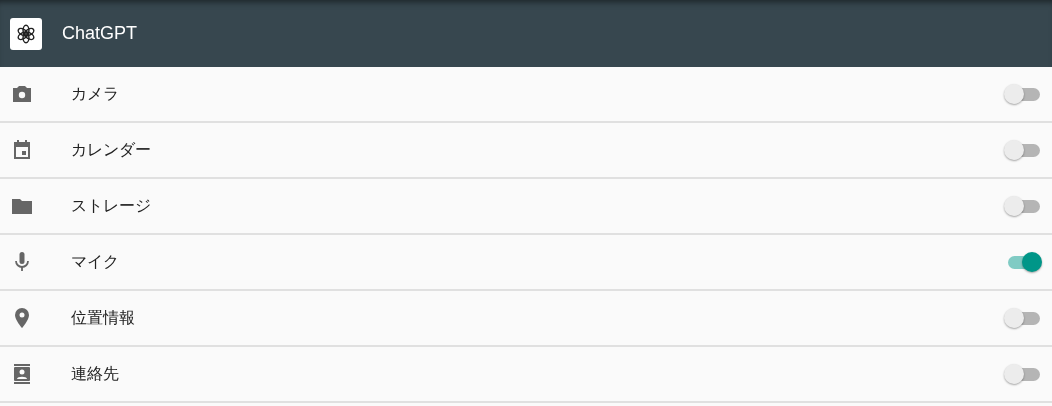 The width and height of the screenshot is (1052, 406). What do you see at coordinates (95, 94) in the screenshot?
I see `permission-label: カメラ` at bounding box center [95, 94].